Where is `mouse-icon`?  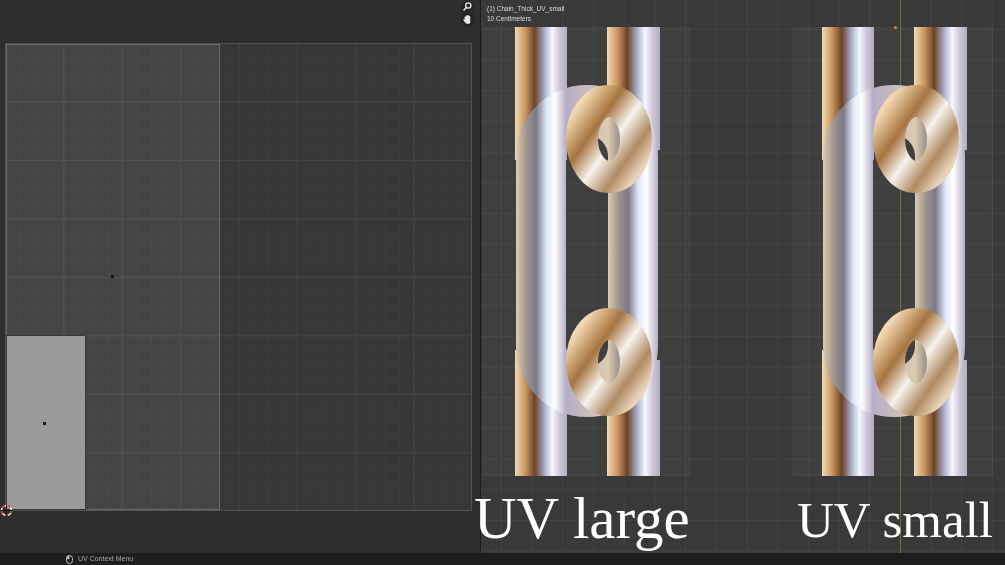
mouse-icon is located at coordinates (69, 559).